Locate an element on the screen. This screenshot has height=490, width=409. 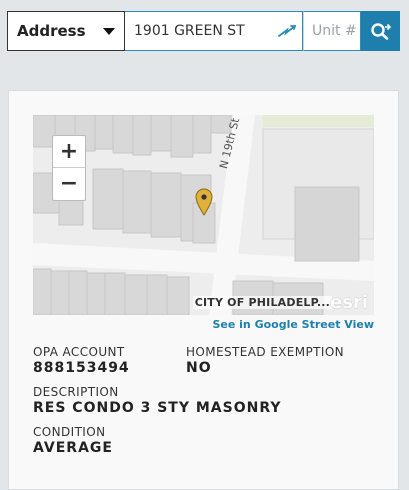
unit-input: Unit # is located at coordinates (332, 31).